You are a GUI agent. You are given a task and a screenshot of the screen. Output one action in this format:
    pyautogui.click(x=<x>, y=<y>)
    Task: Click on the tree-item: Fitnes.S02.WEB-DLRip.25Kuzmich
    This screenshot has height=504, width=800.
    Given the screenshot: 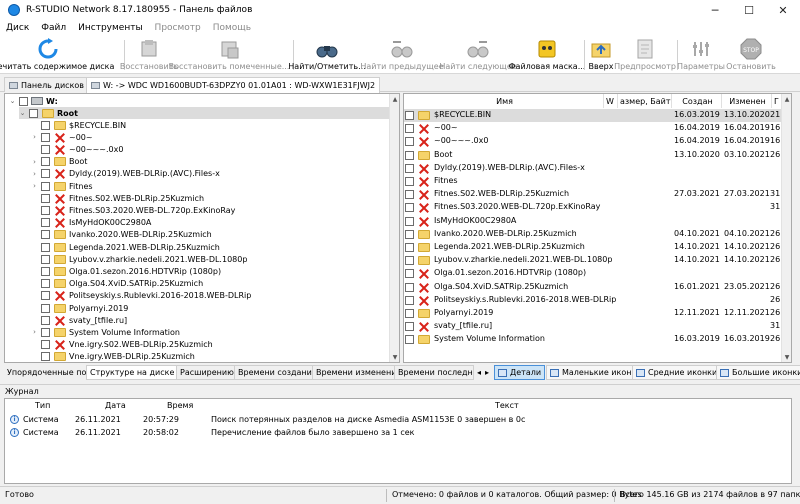 What is the action you would take?
    pyautogui.click(x=210, y=198)
    